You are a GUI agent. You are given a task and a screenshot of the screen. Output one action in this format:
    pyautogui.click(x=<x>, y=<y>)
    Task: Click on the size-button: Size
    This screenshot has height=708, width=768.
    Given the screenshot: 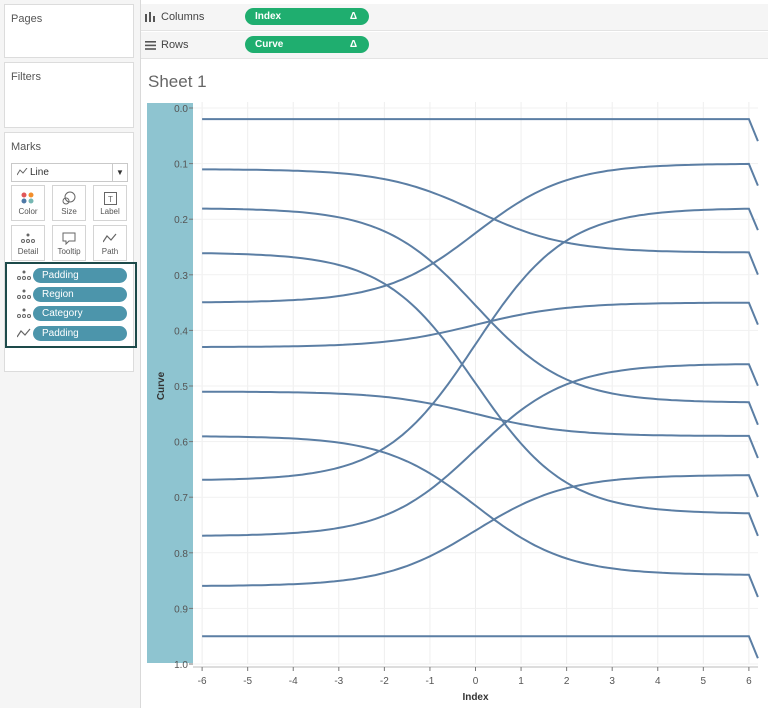 What is the action you would take?
    pyautogui.click(x=69, y=203)
    